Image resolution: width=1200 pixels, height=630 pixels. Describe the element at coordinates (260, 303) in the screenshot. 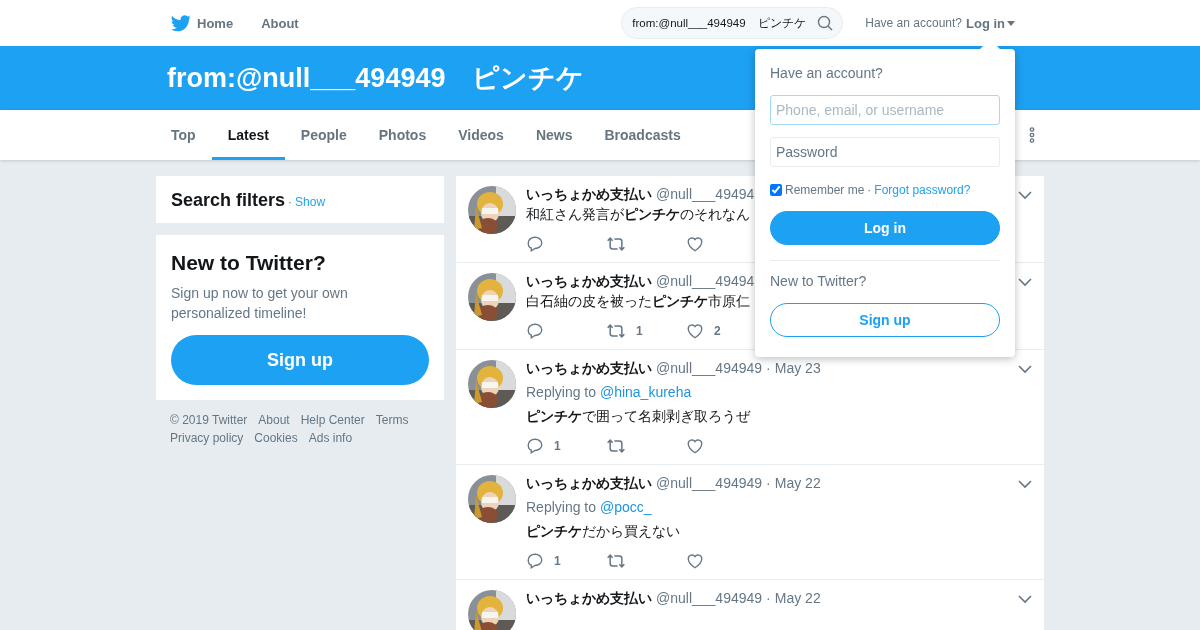

I see `signup-text: Sign up now to get your own personalized timeline!` at that location.